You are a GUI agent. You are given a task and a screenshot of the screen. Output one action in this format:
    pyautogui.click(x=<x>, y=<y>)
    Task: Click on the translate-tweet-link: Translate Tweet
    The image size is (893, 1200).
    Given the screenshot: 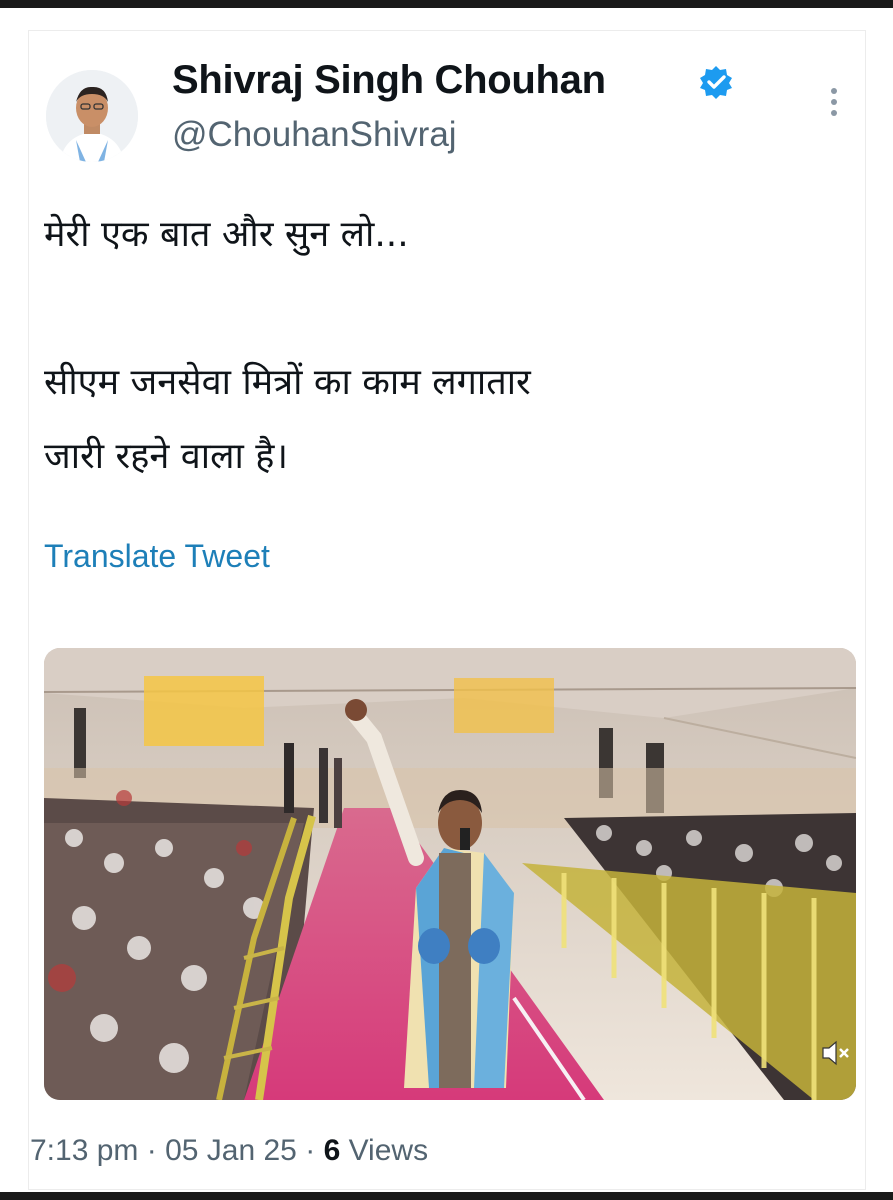 What is the action you would take?
    pyautogui.click(x=157, y=556)
    